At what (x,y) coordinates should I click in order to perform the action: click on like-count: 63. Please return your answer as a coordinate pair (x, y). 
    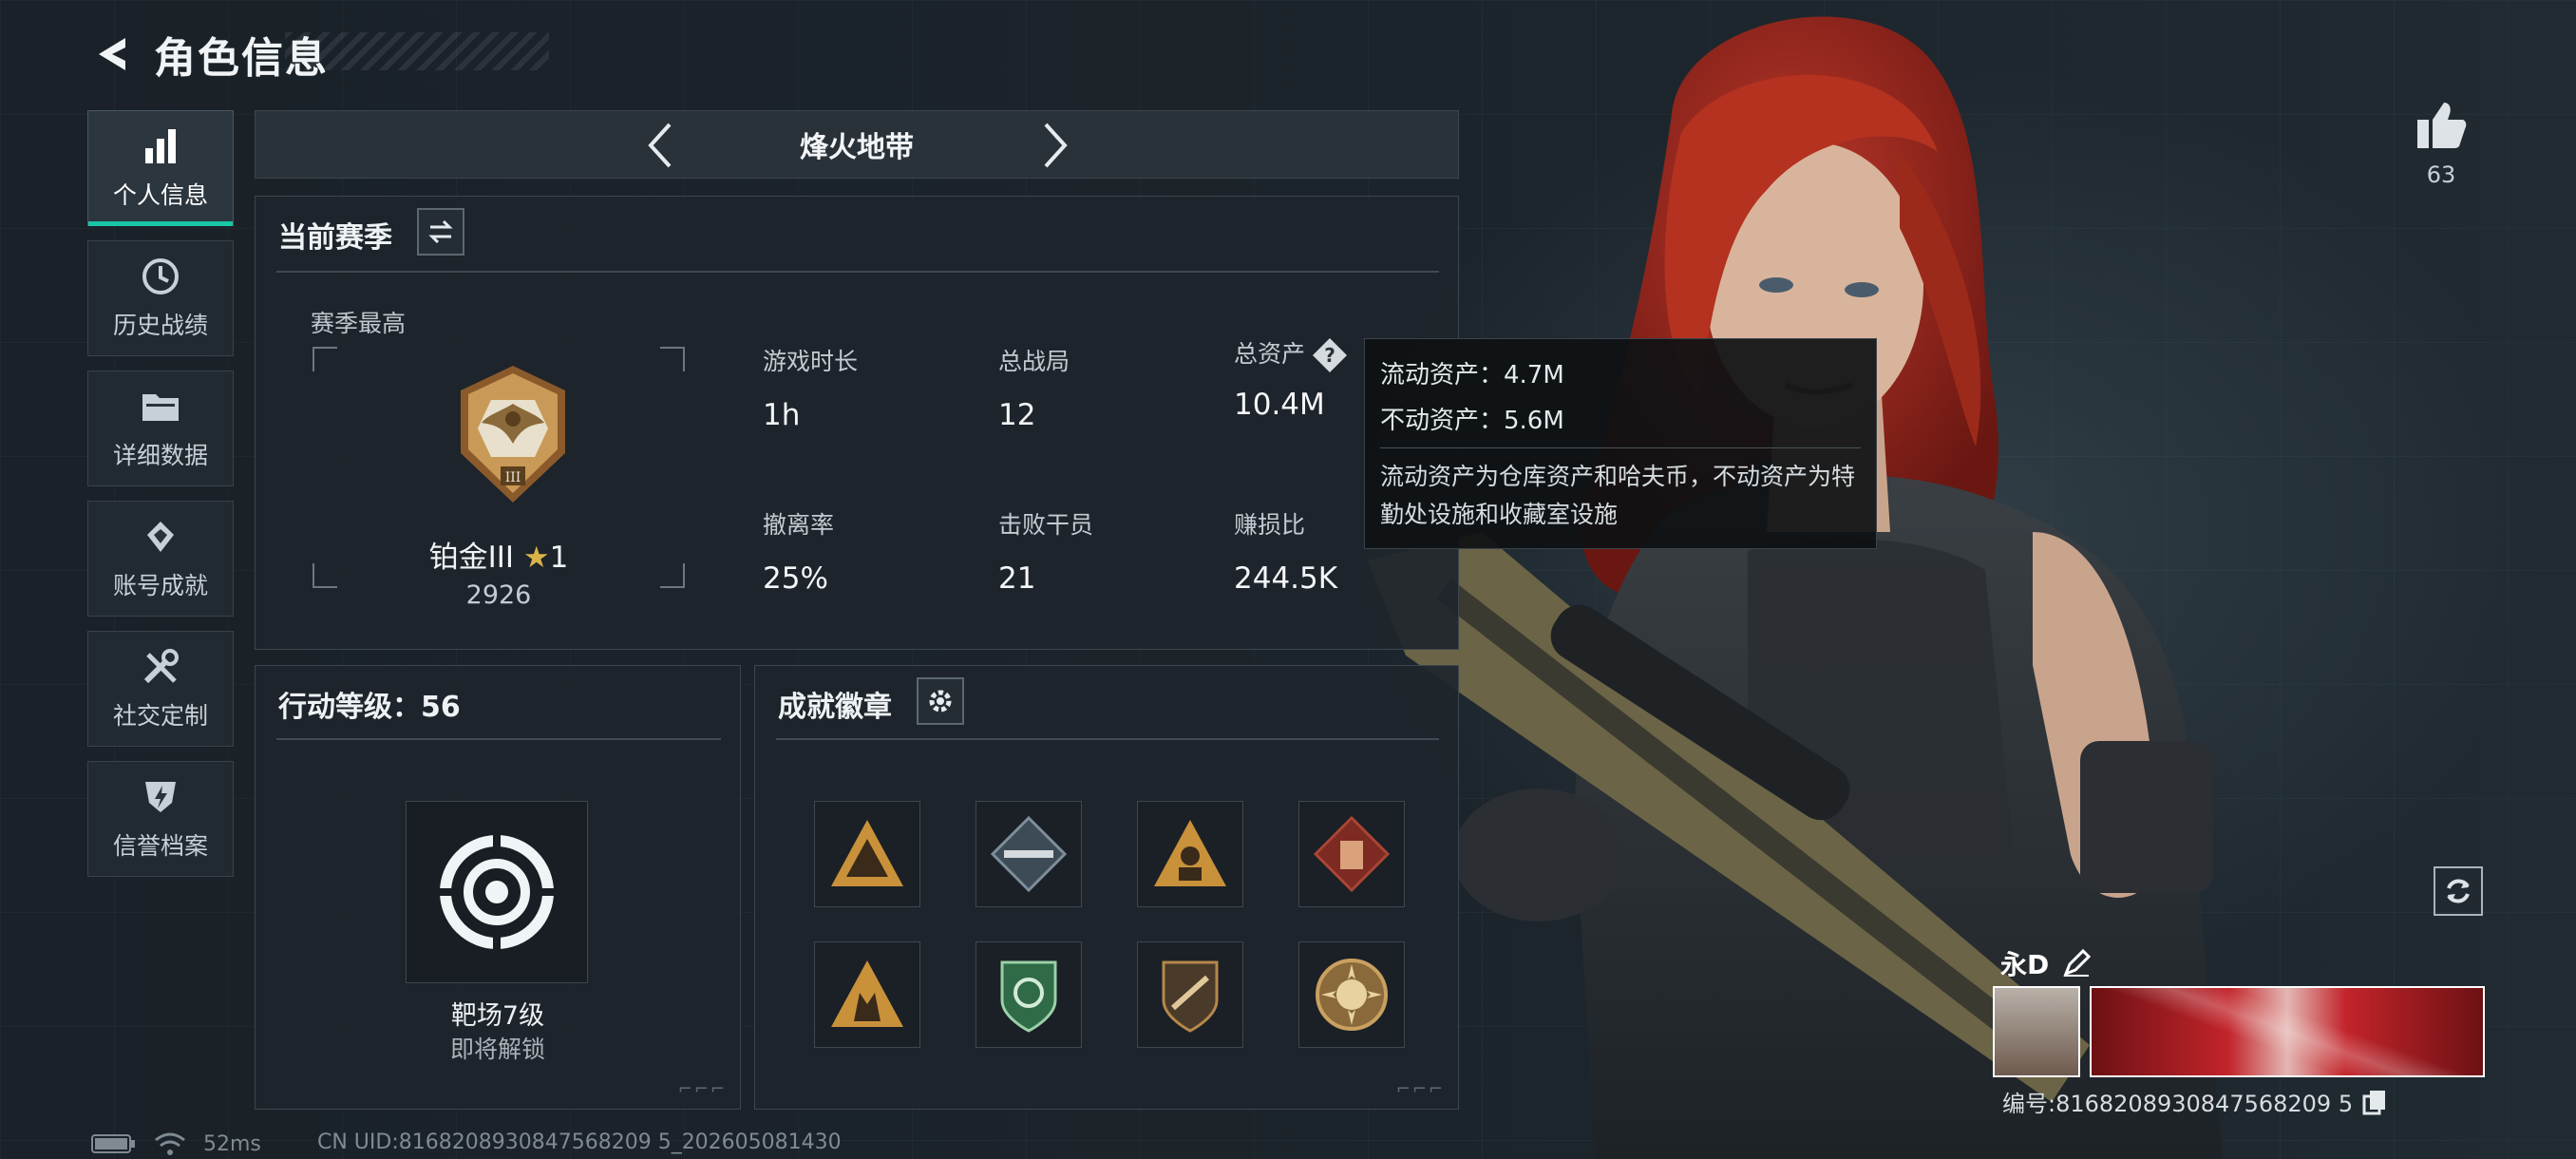
    Looking at the image, I should click on (2441, 175).